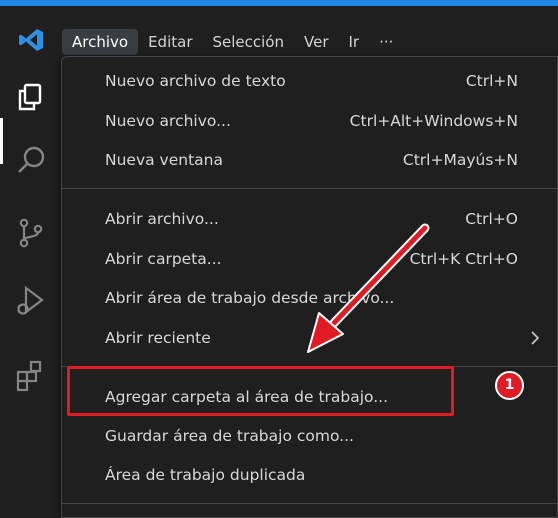 The image size is (558, 518). What do you see at coordinates (205, 475) in the screenshot?
I see `menu-item-label: Área de trabajo duplicada` at bounding box center [205, 475].